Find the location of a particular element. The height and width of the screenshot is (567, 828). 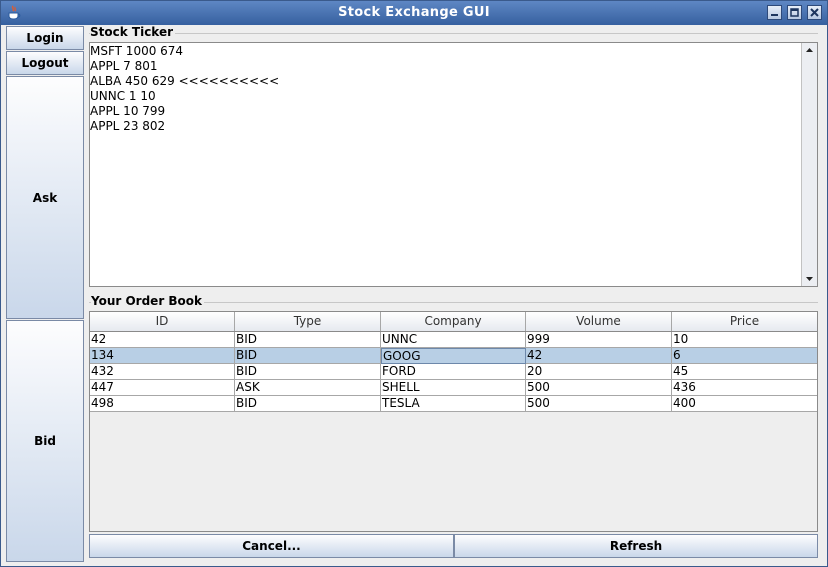

column-header-company: Company is located at coordinates (453, 321).